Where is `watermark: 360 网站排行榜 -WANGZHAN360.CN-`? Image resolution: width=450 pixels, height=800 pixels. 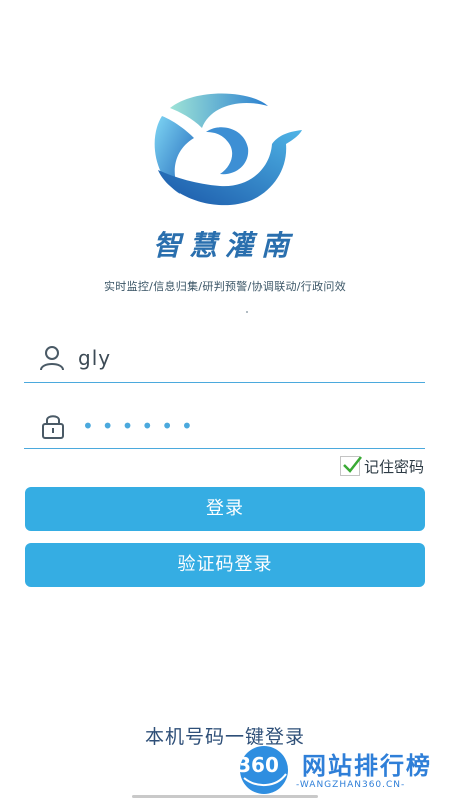
watermark: 360 网站排行榜 -WANGZHAN360.CN- is located at coordinates (341, 770).